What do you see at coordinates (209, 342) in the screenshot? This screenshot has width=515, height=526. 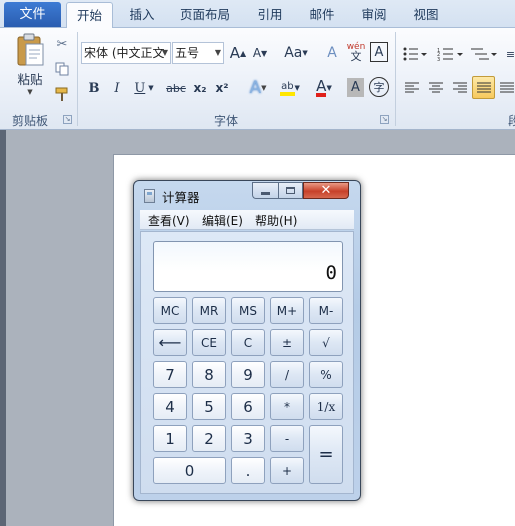 I see `clear-entry-button: CE` at bounding box center [209, 342].